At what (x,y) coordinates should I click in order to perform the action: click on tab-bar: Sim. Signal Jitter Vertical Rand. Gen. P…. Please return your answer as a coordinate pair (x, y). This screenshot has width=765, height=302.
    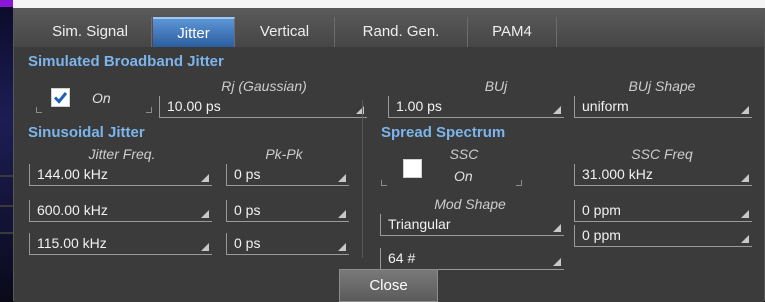
    Looking at the image, I should click on (389, 28).